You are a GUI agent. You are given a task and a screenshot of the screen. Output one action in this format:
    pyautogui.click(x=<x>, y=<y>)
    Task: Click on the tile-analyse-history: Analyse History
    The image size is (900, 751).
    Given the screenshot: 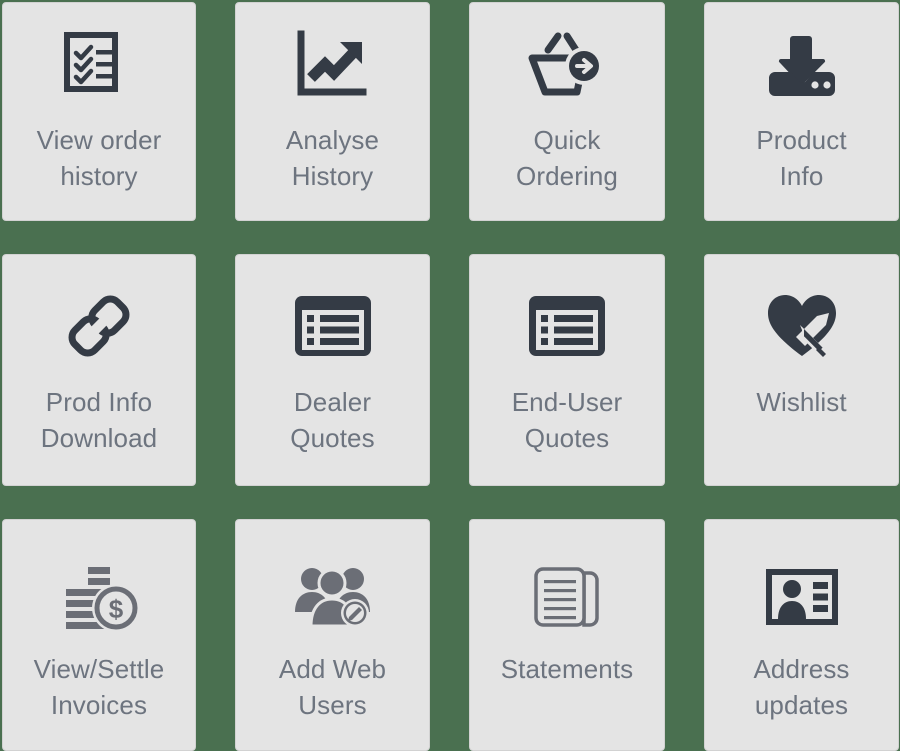 What is the action you would take?
    pyautogui.click(x=332, y=111)
    